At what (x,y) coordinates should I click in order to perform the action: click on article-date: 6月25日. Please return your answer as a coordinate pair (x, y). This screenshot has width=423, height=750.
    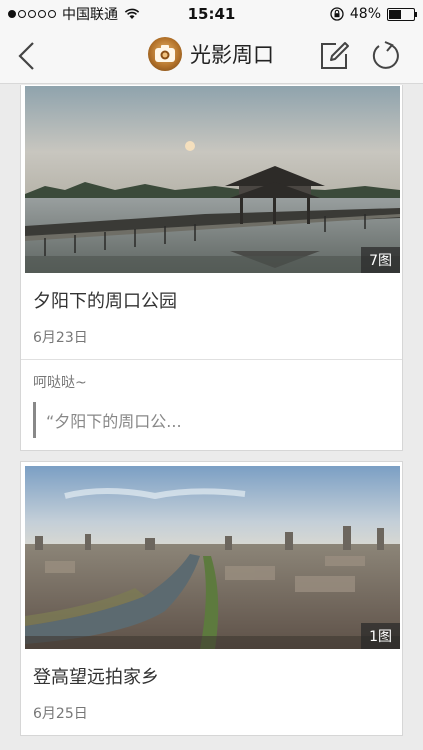
    Looking at the image, I should click on (60, 714).